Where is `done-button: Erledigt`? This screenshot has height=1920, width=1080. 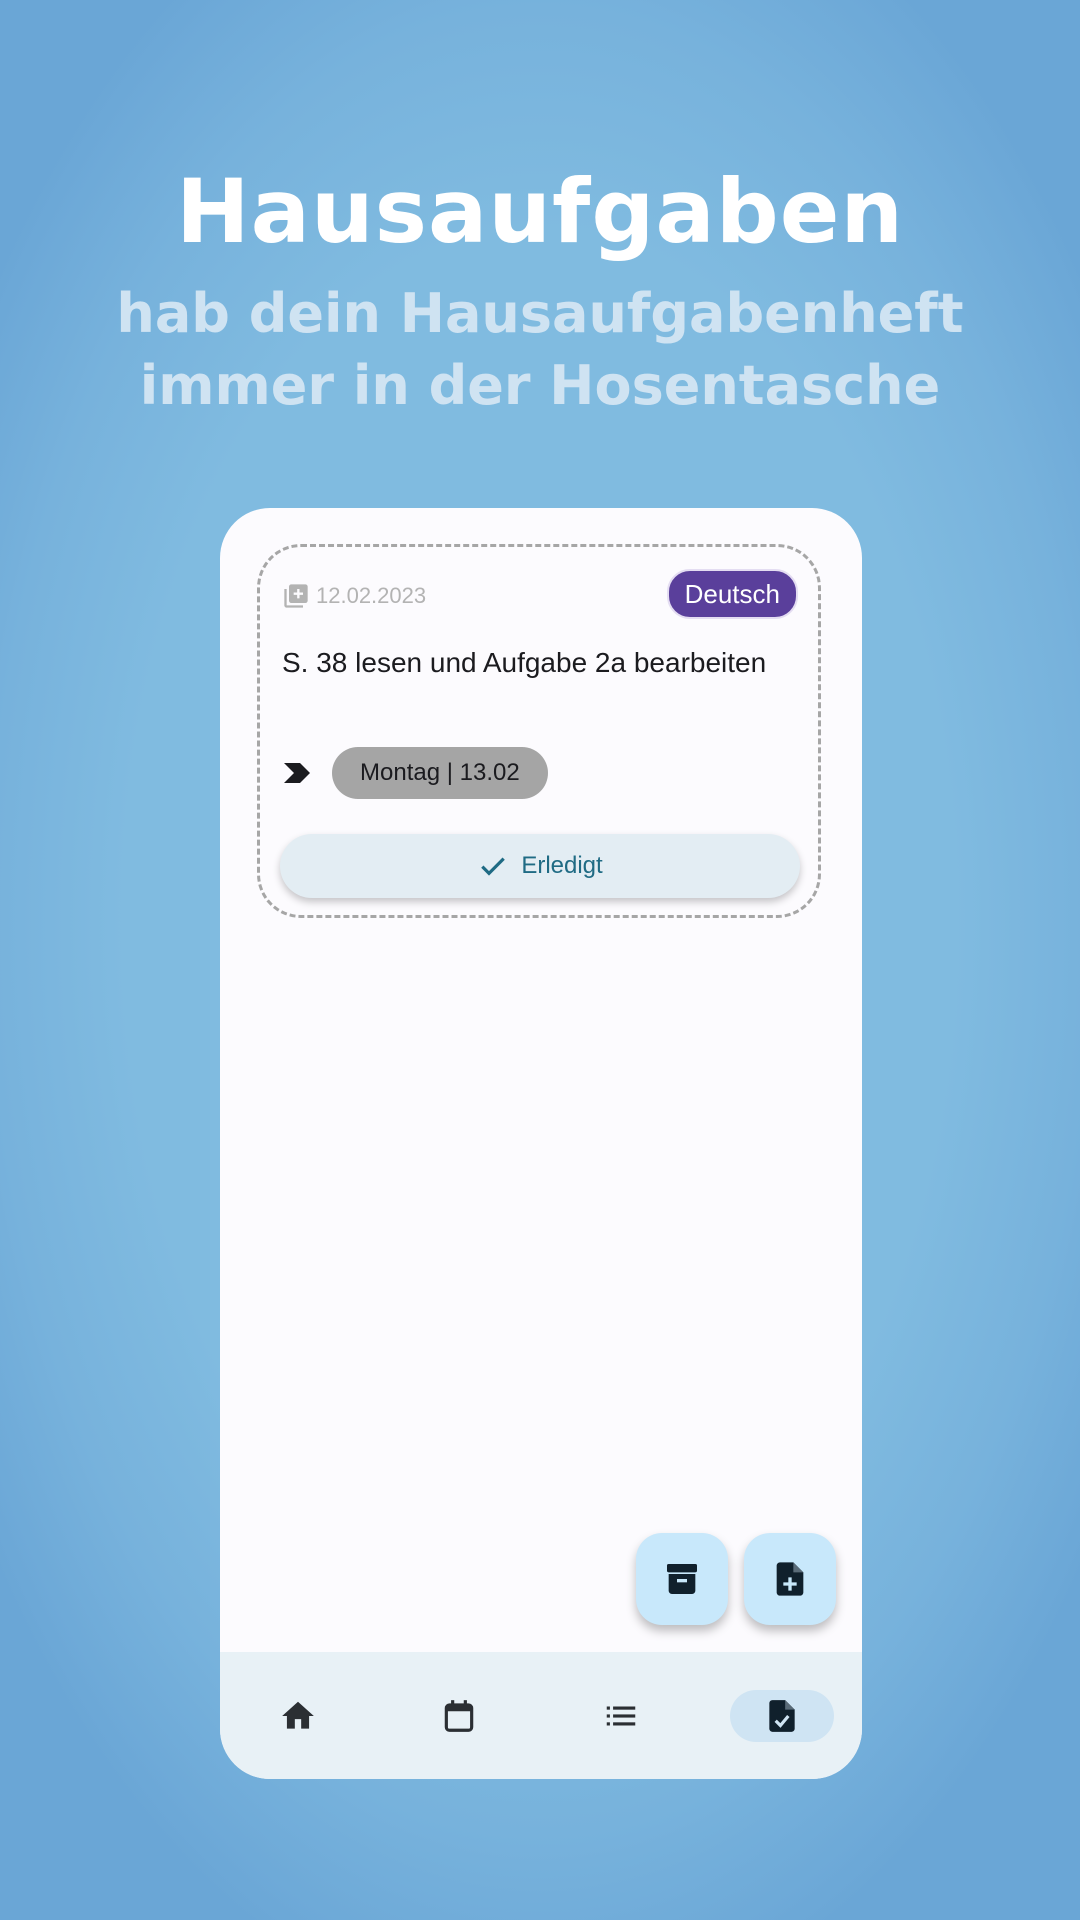 done-button: Erledigt is located at coordinates (540, 866).